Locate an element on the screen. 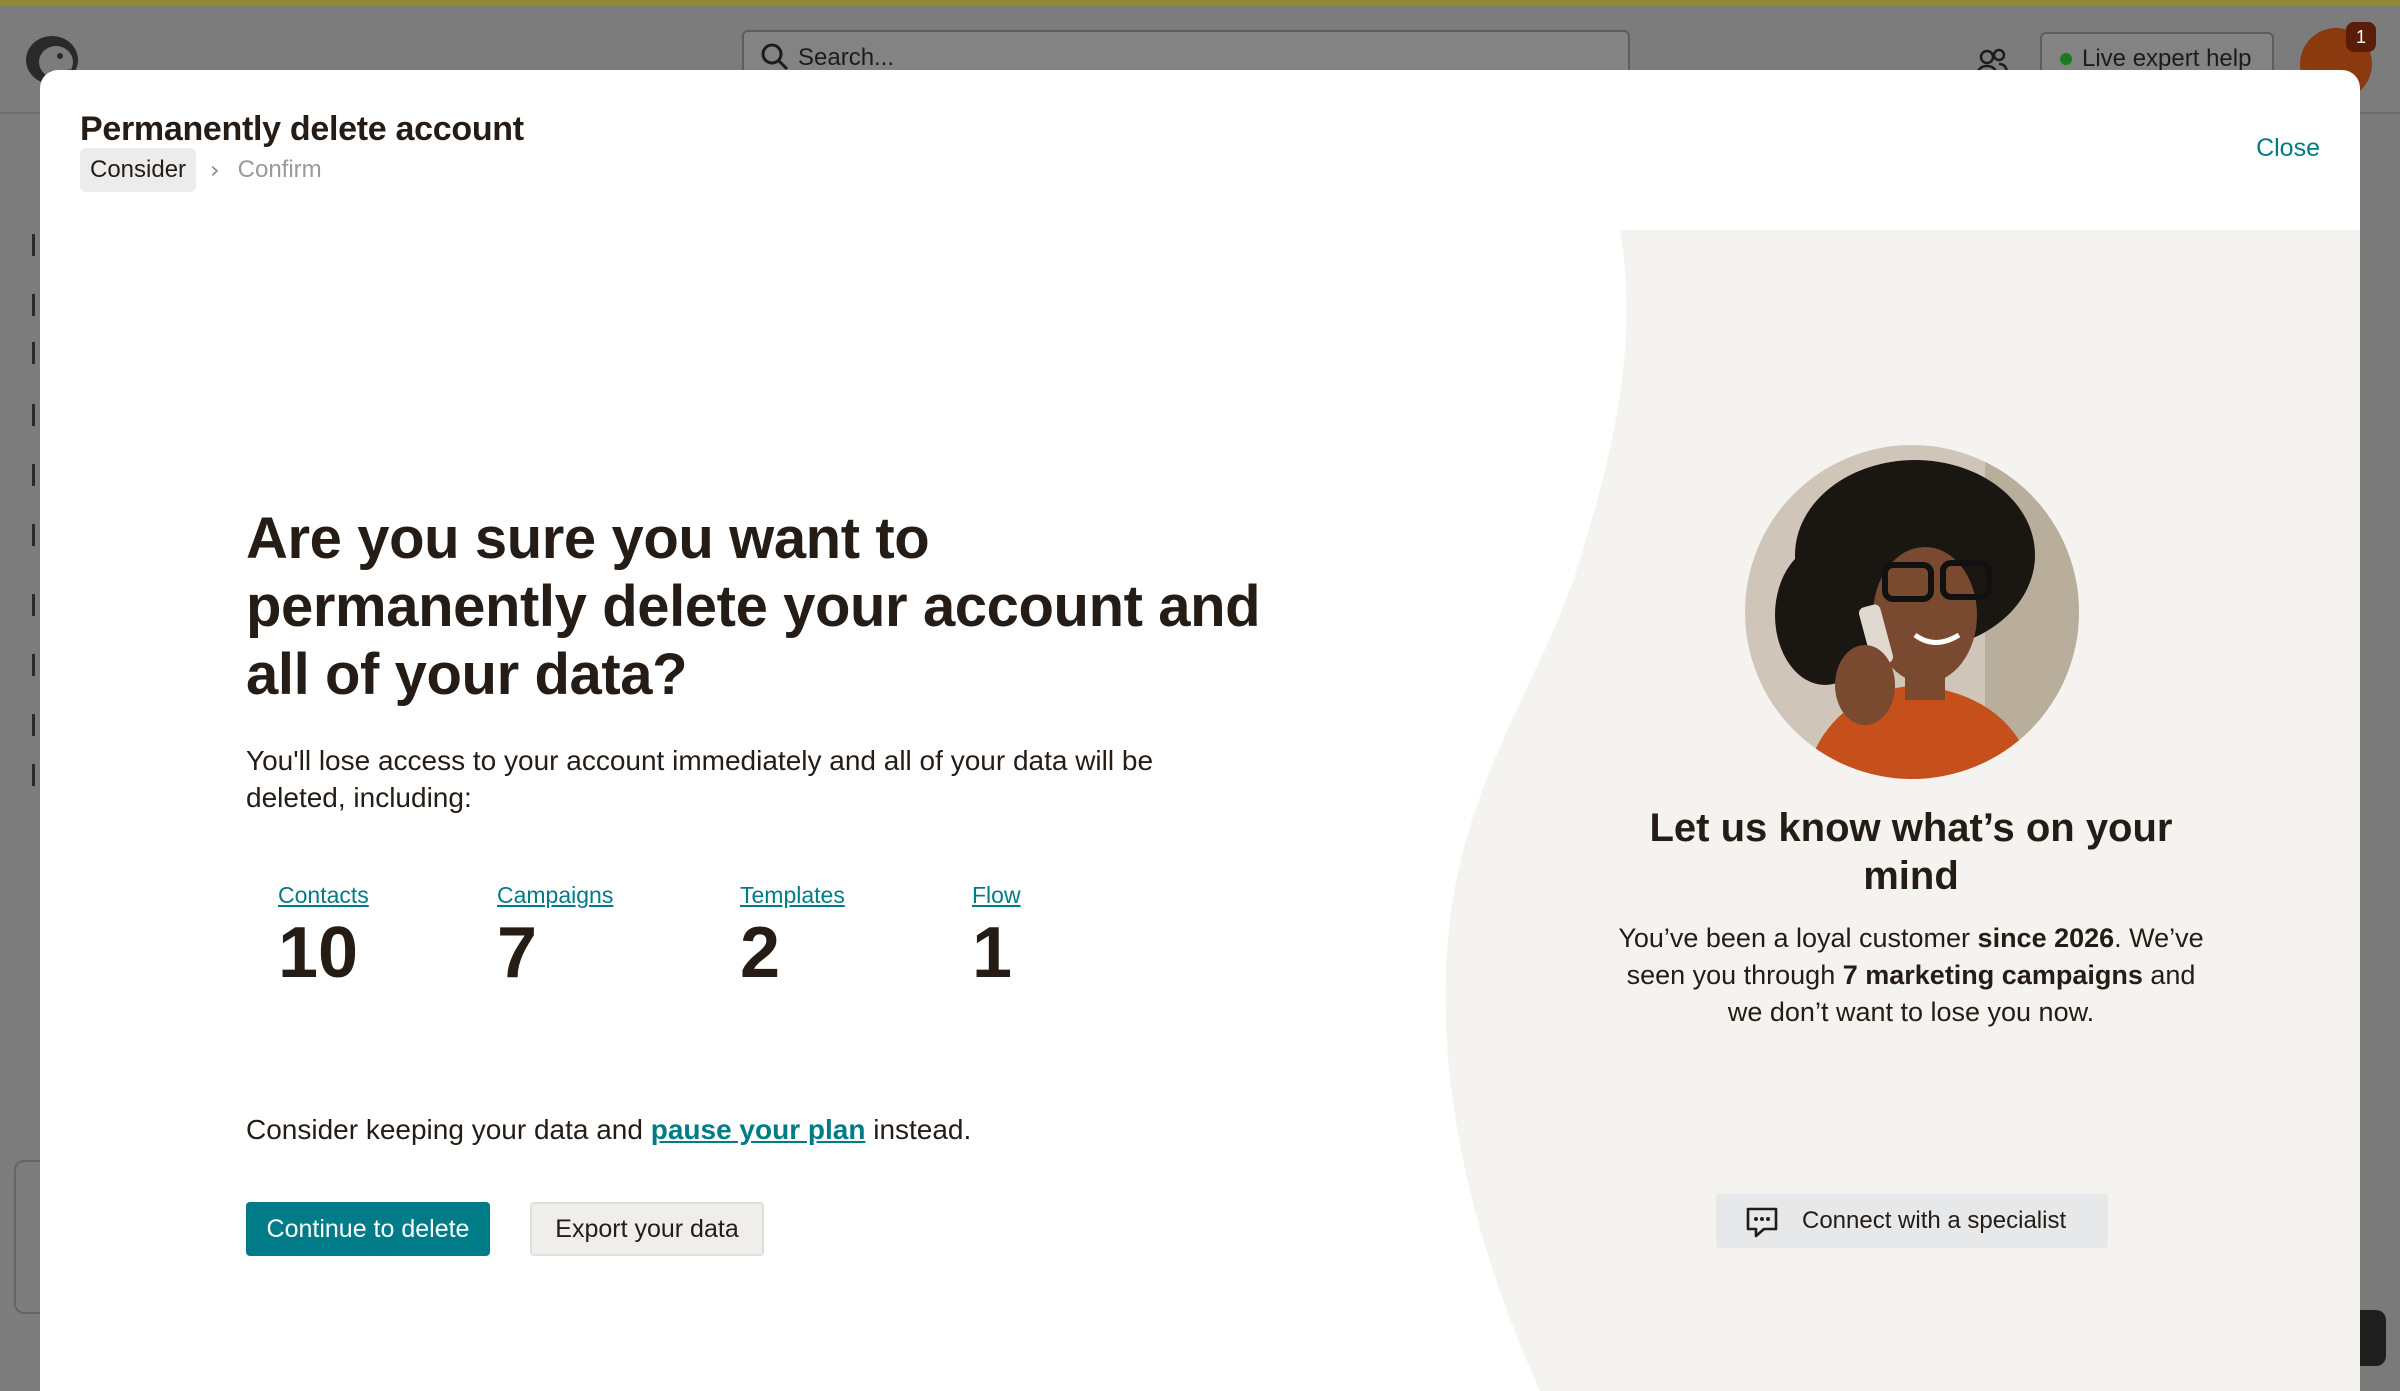  breadcrumb-step-consider: Consider is located at coordinates (138, 170).